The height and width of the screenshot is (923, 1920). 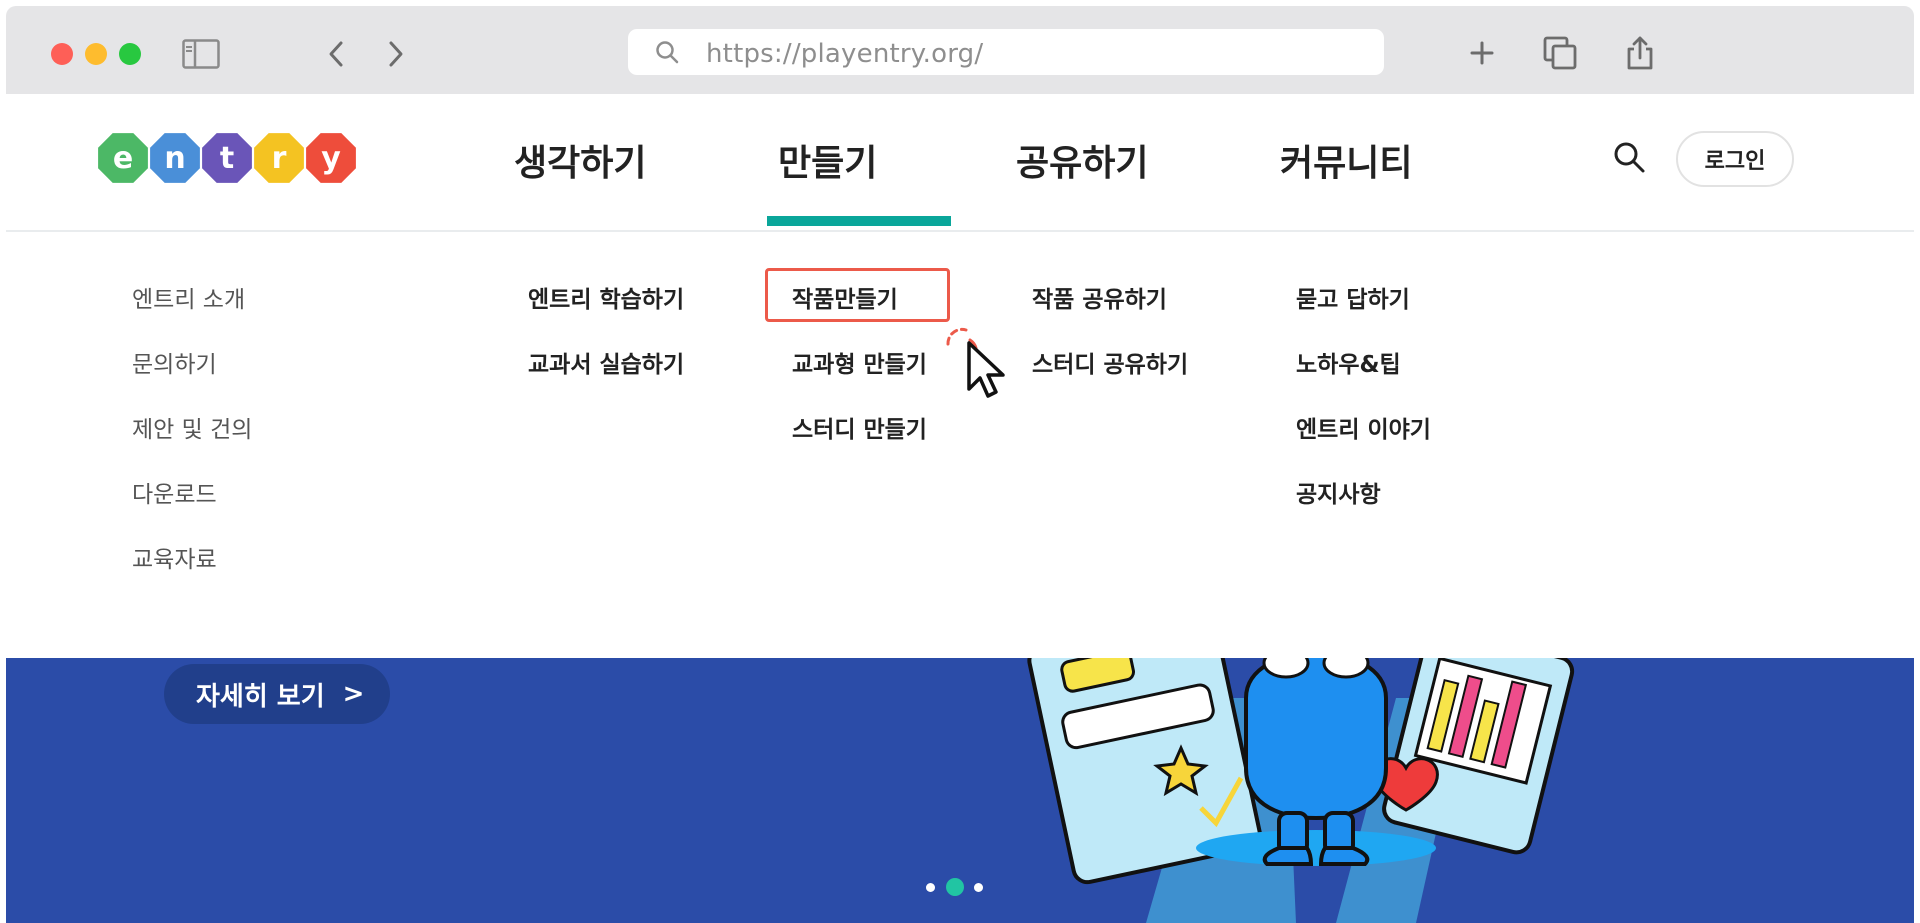 I want to click on login-button: 로그인, so click(x=1735, y=159).